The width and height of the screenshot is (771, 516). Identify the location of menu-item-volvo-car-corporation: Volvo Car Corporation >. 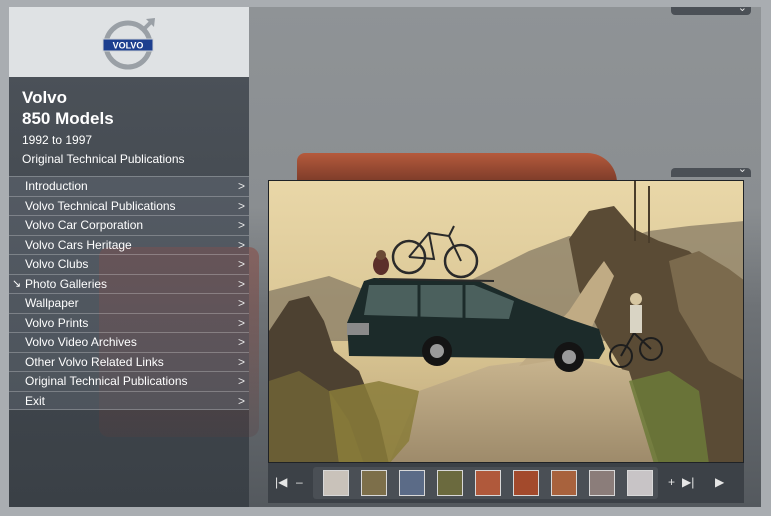
(129, 225).